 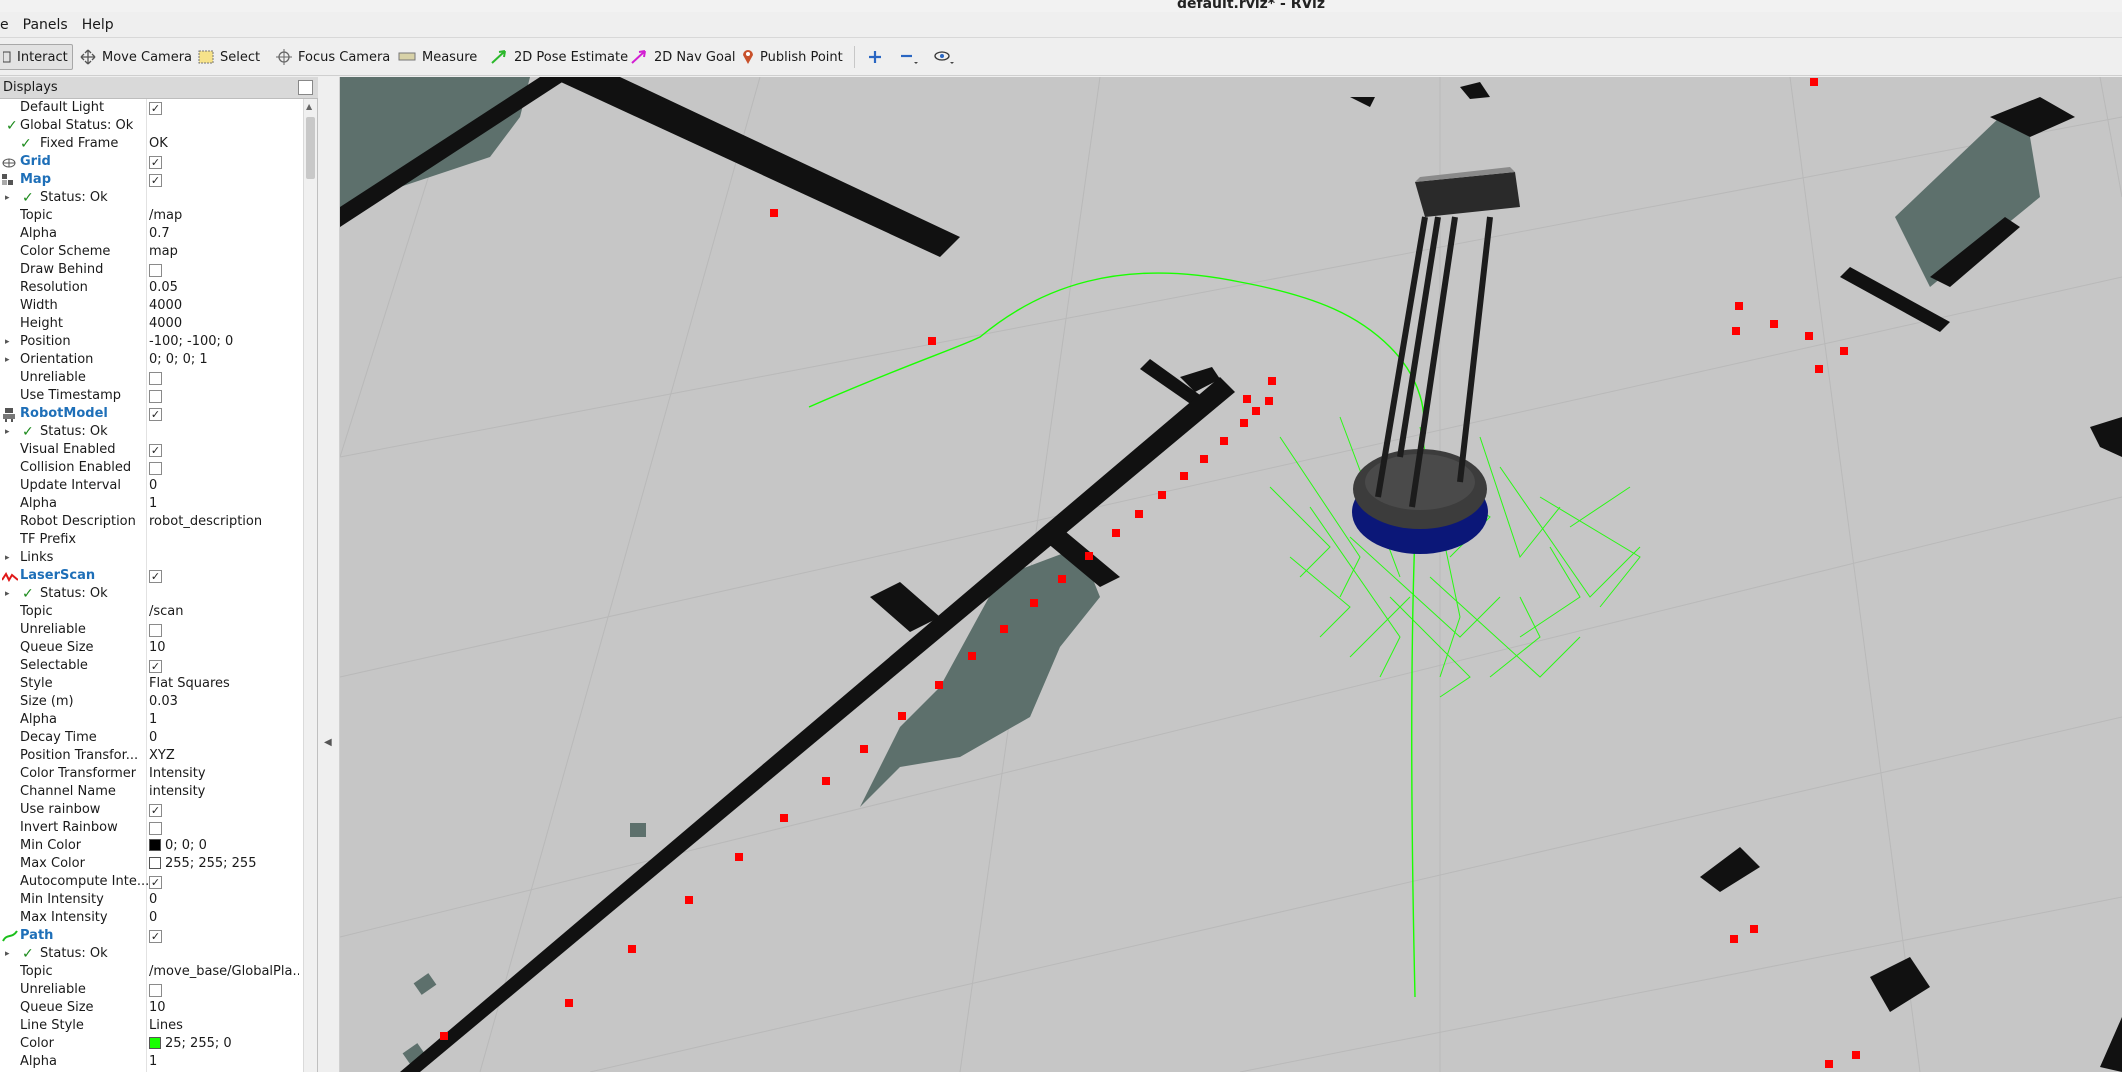 I want to click on display-row: Line Style Lines, so click(x=151, y=1026).